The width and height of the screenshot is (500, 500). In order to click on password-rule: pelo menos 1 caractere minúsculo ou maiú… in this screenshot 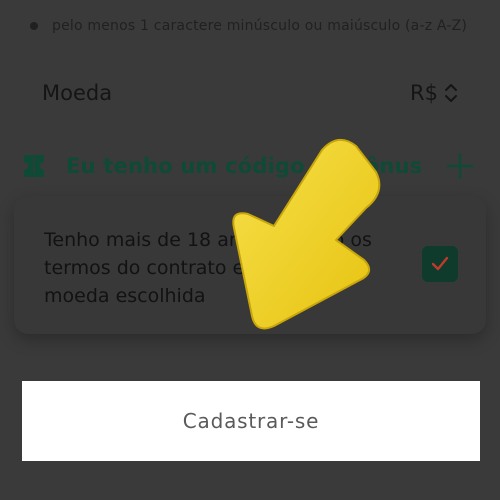, I will do `click(259, 26)`.